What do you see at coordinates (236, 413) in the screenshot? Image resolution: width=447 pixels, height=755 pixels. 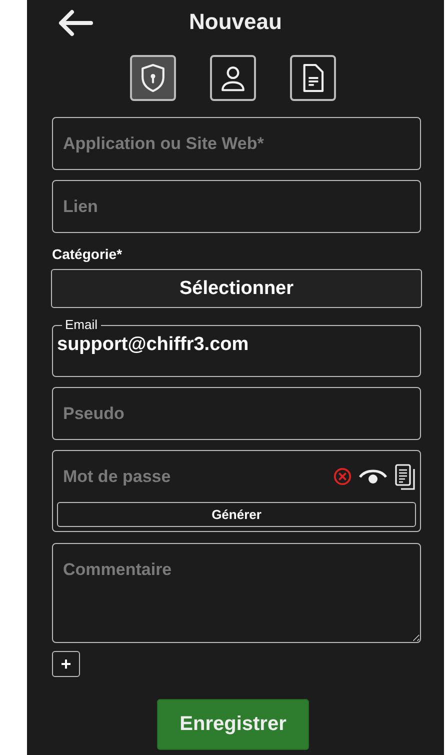 I see `text-field: Pseudo` at bounding box center [236, 413].